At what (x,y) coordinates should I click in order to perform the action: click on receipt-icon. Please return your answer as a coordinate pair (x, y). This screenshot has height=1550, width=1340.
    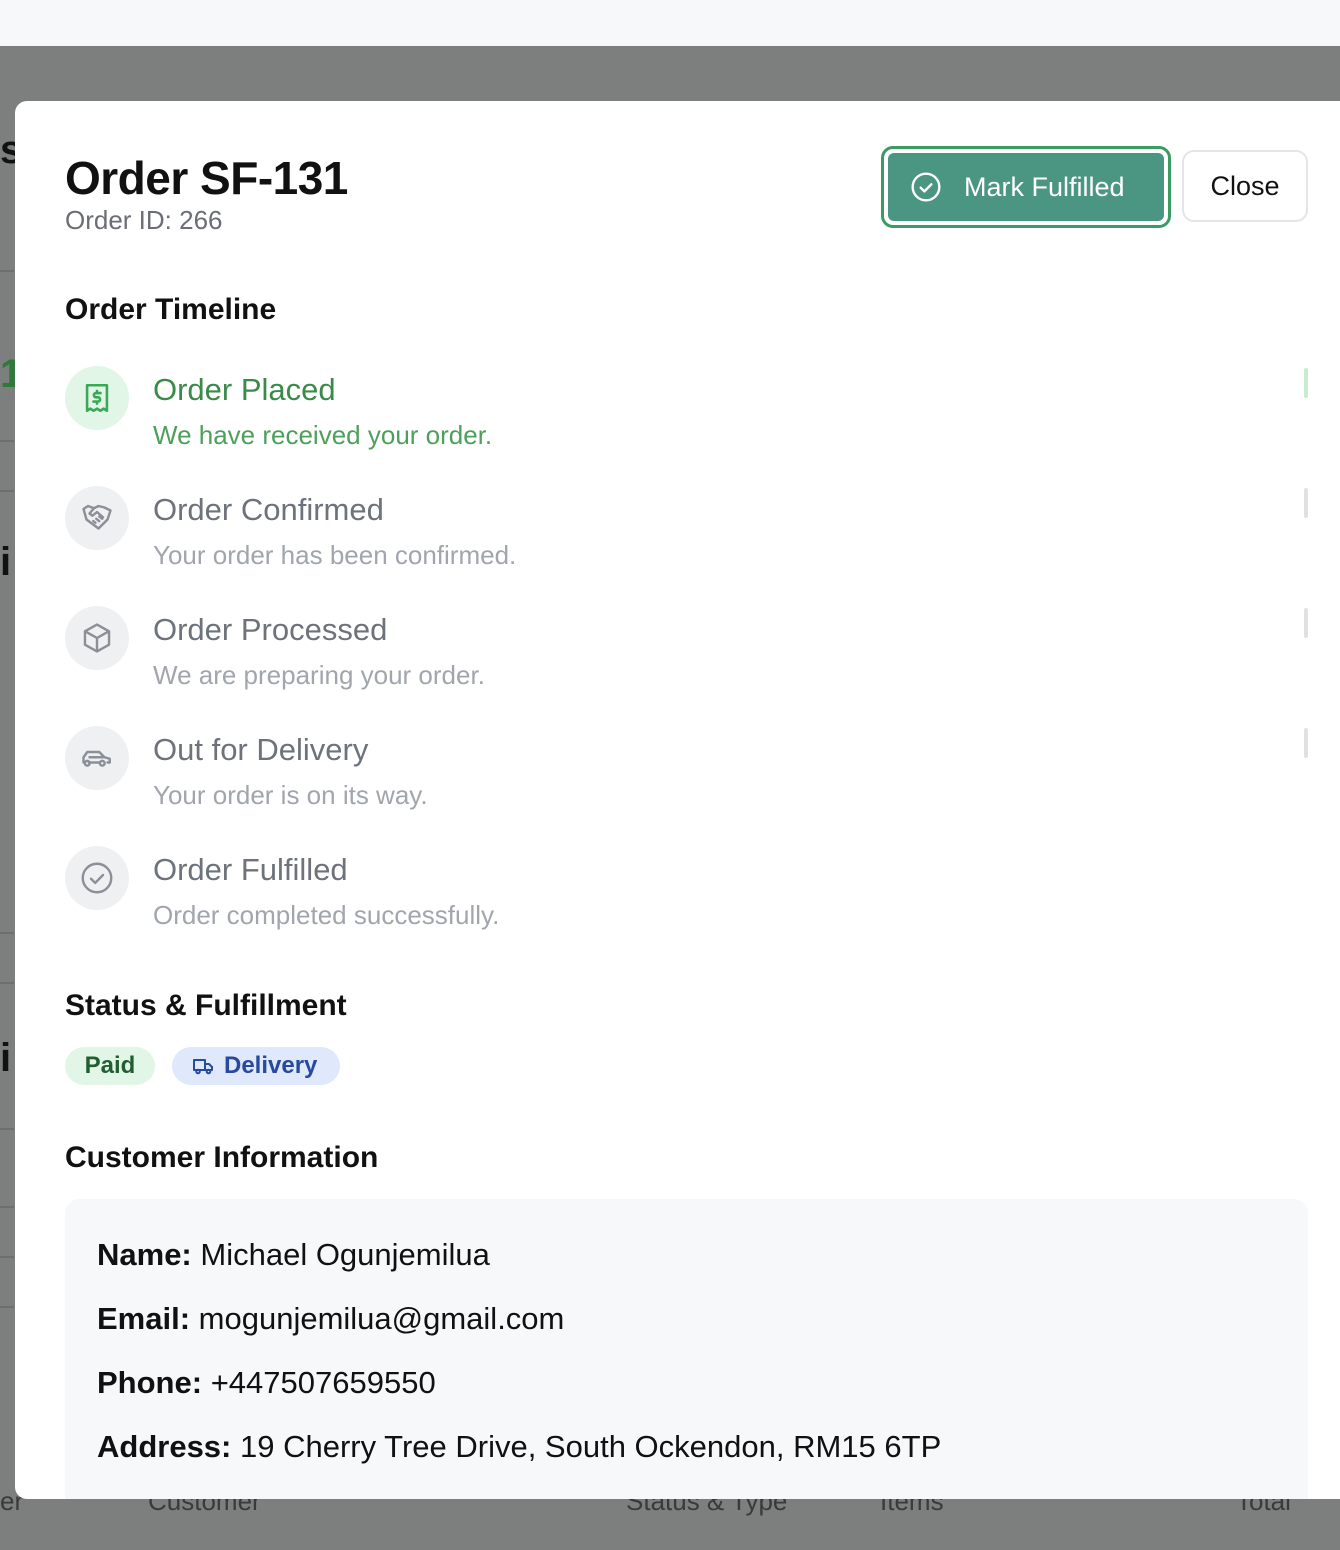
    Looking at the image, I should click on (97, 398).